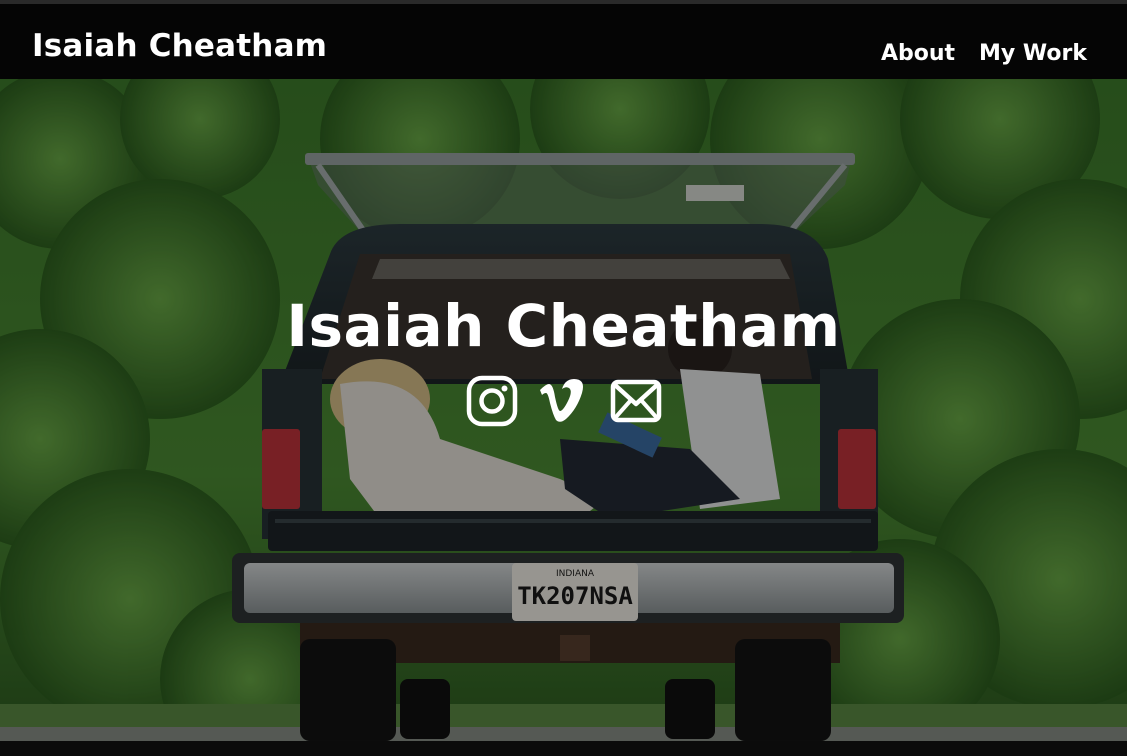 This screenshot has width=1127, height=756. What do you see at coordinates (563, 748) in the screenshot?
I see `bottom-edge` at bounding box center [563, 748].